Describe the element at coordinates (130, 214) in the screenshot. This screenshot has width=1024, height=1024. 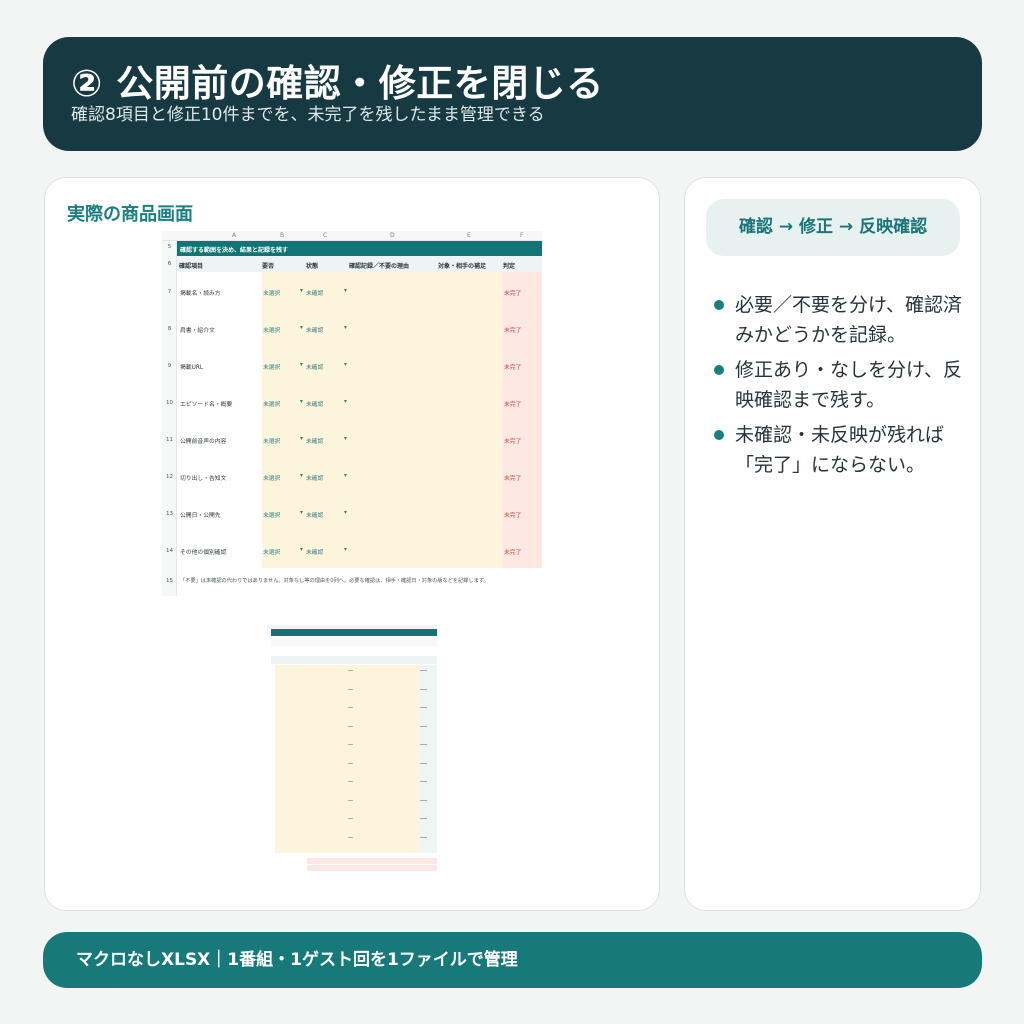
I see `product-screen-title: 実際の商品画面` at that location.